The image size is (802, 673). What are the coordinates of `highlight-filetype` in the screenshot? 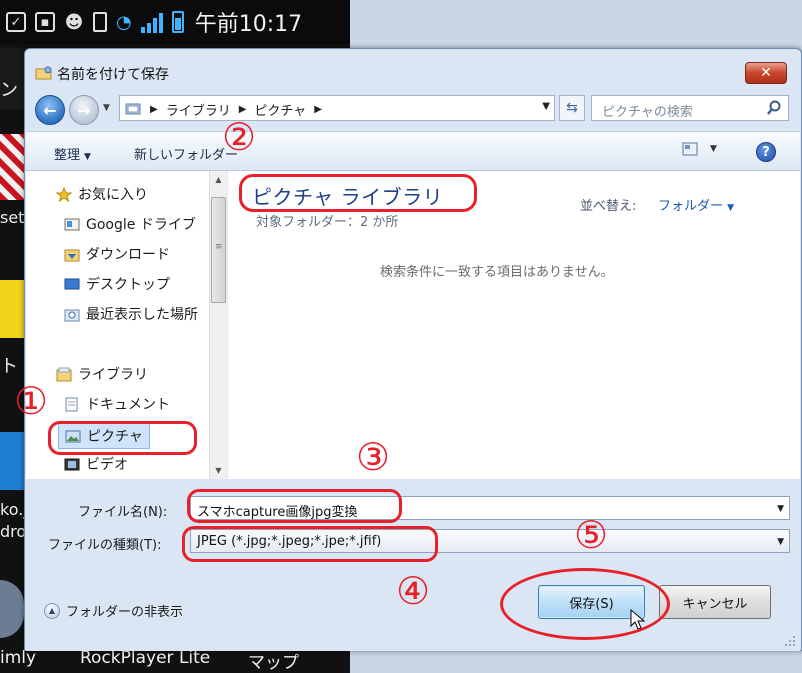 It's located at (310, 544).